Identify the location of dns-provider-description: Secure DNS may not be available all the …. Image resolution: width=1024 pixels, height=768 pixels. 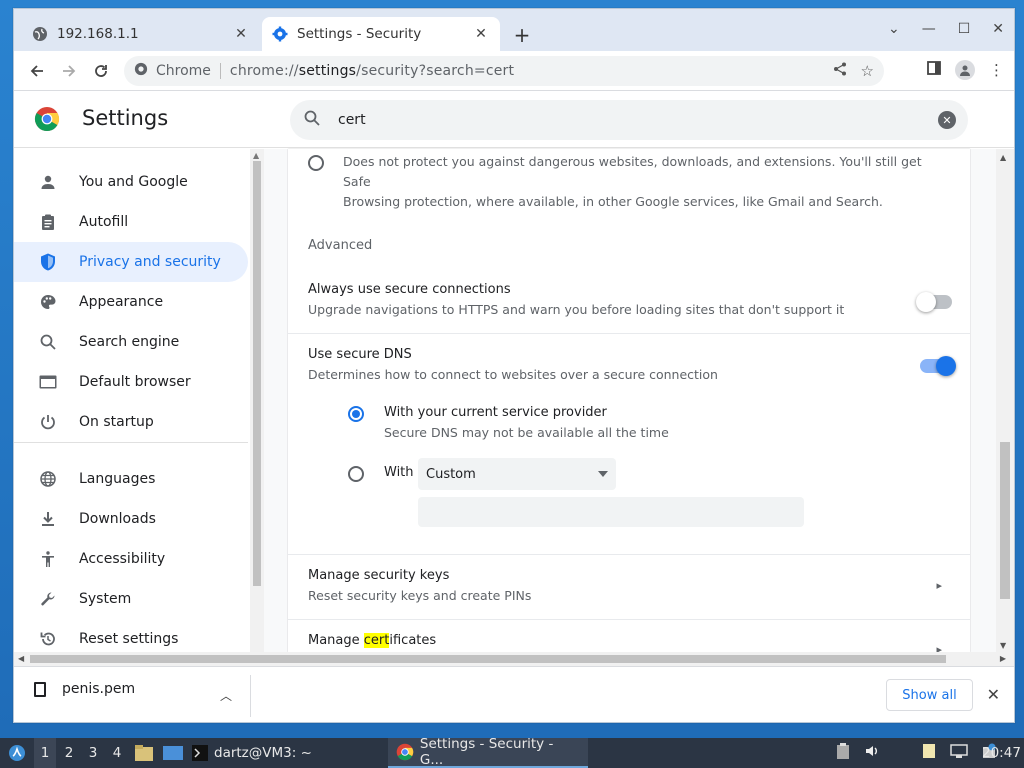
(526, 432).